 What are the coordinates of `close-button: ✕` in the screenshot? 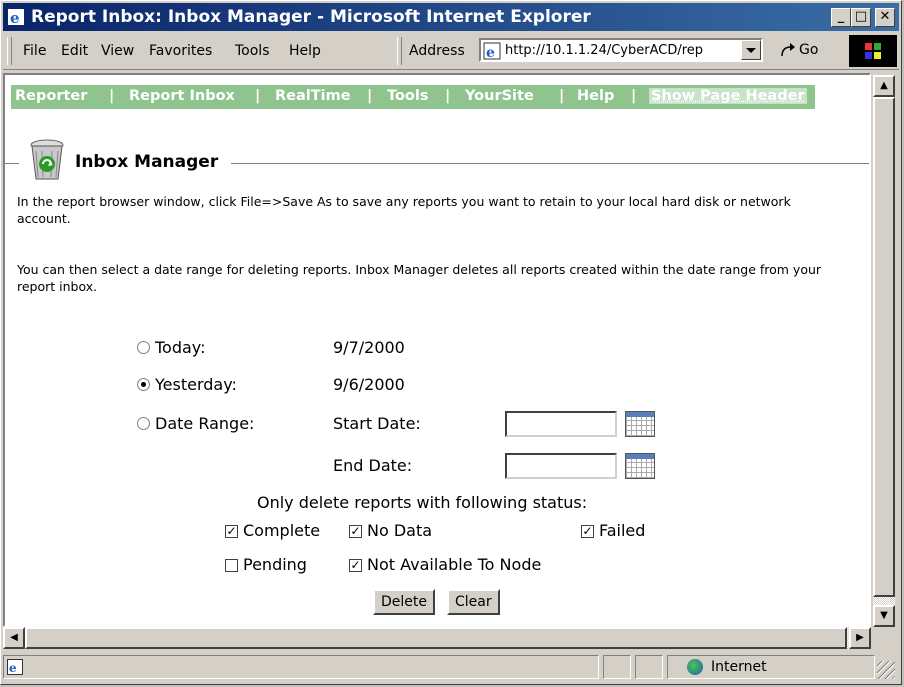 It's located at (885, 17).